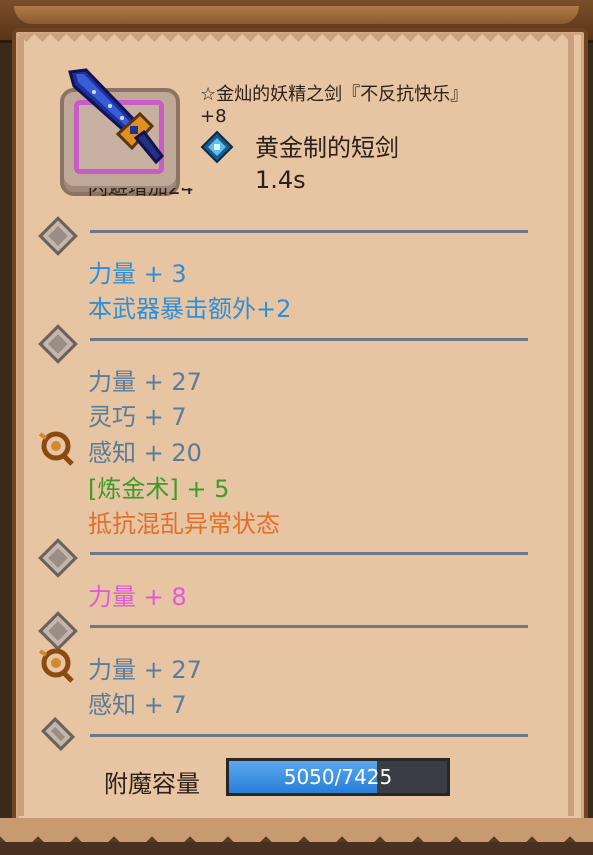 The image size is (593, 855). Describe the element at coordinates (334, 94) in the screenshot. I see `item-name: ☆金灿的妖精之剑『不反抗快乐』` at that location.